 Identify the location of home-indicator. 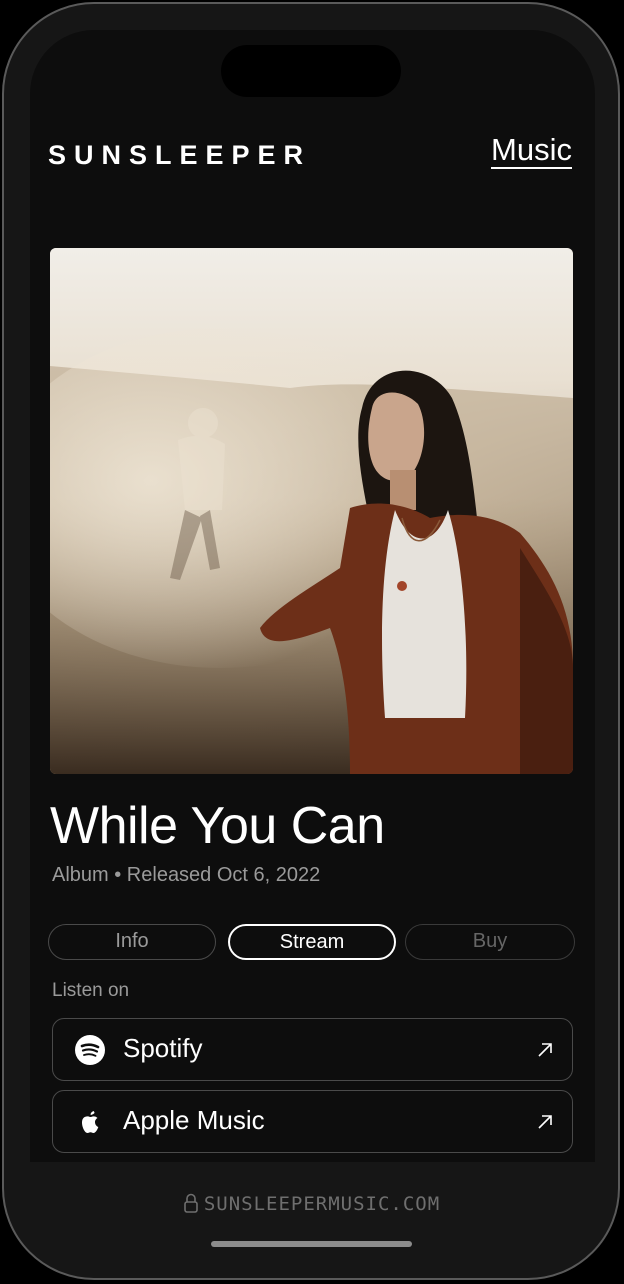
(311, 1244).